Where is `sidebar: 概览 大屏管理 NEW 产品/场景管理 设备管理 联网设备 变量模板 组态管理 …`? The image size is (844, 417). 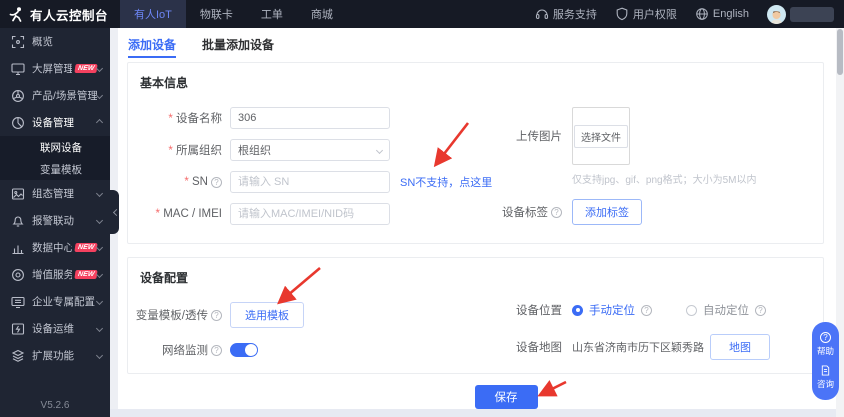 sidebar: 概览 大屏管理 NEW 产品/场景管理 设备管理 联网设备 变量模板 组态管理 … is located at coordinates (55, 222).